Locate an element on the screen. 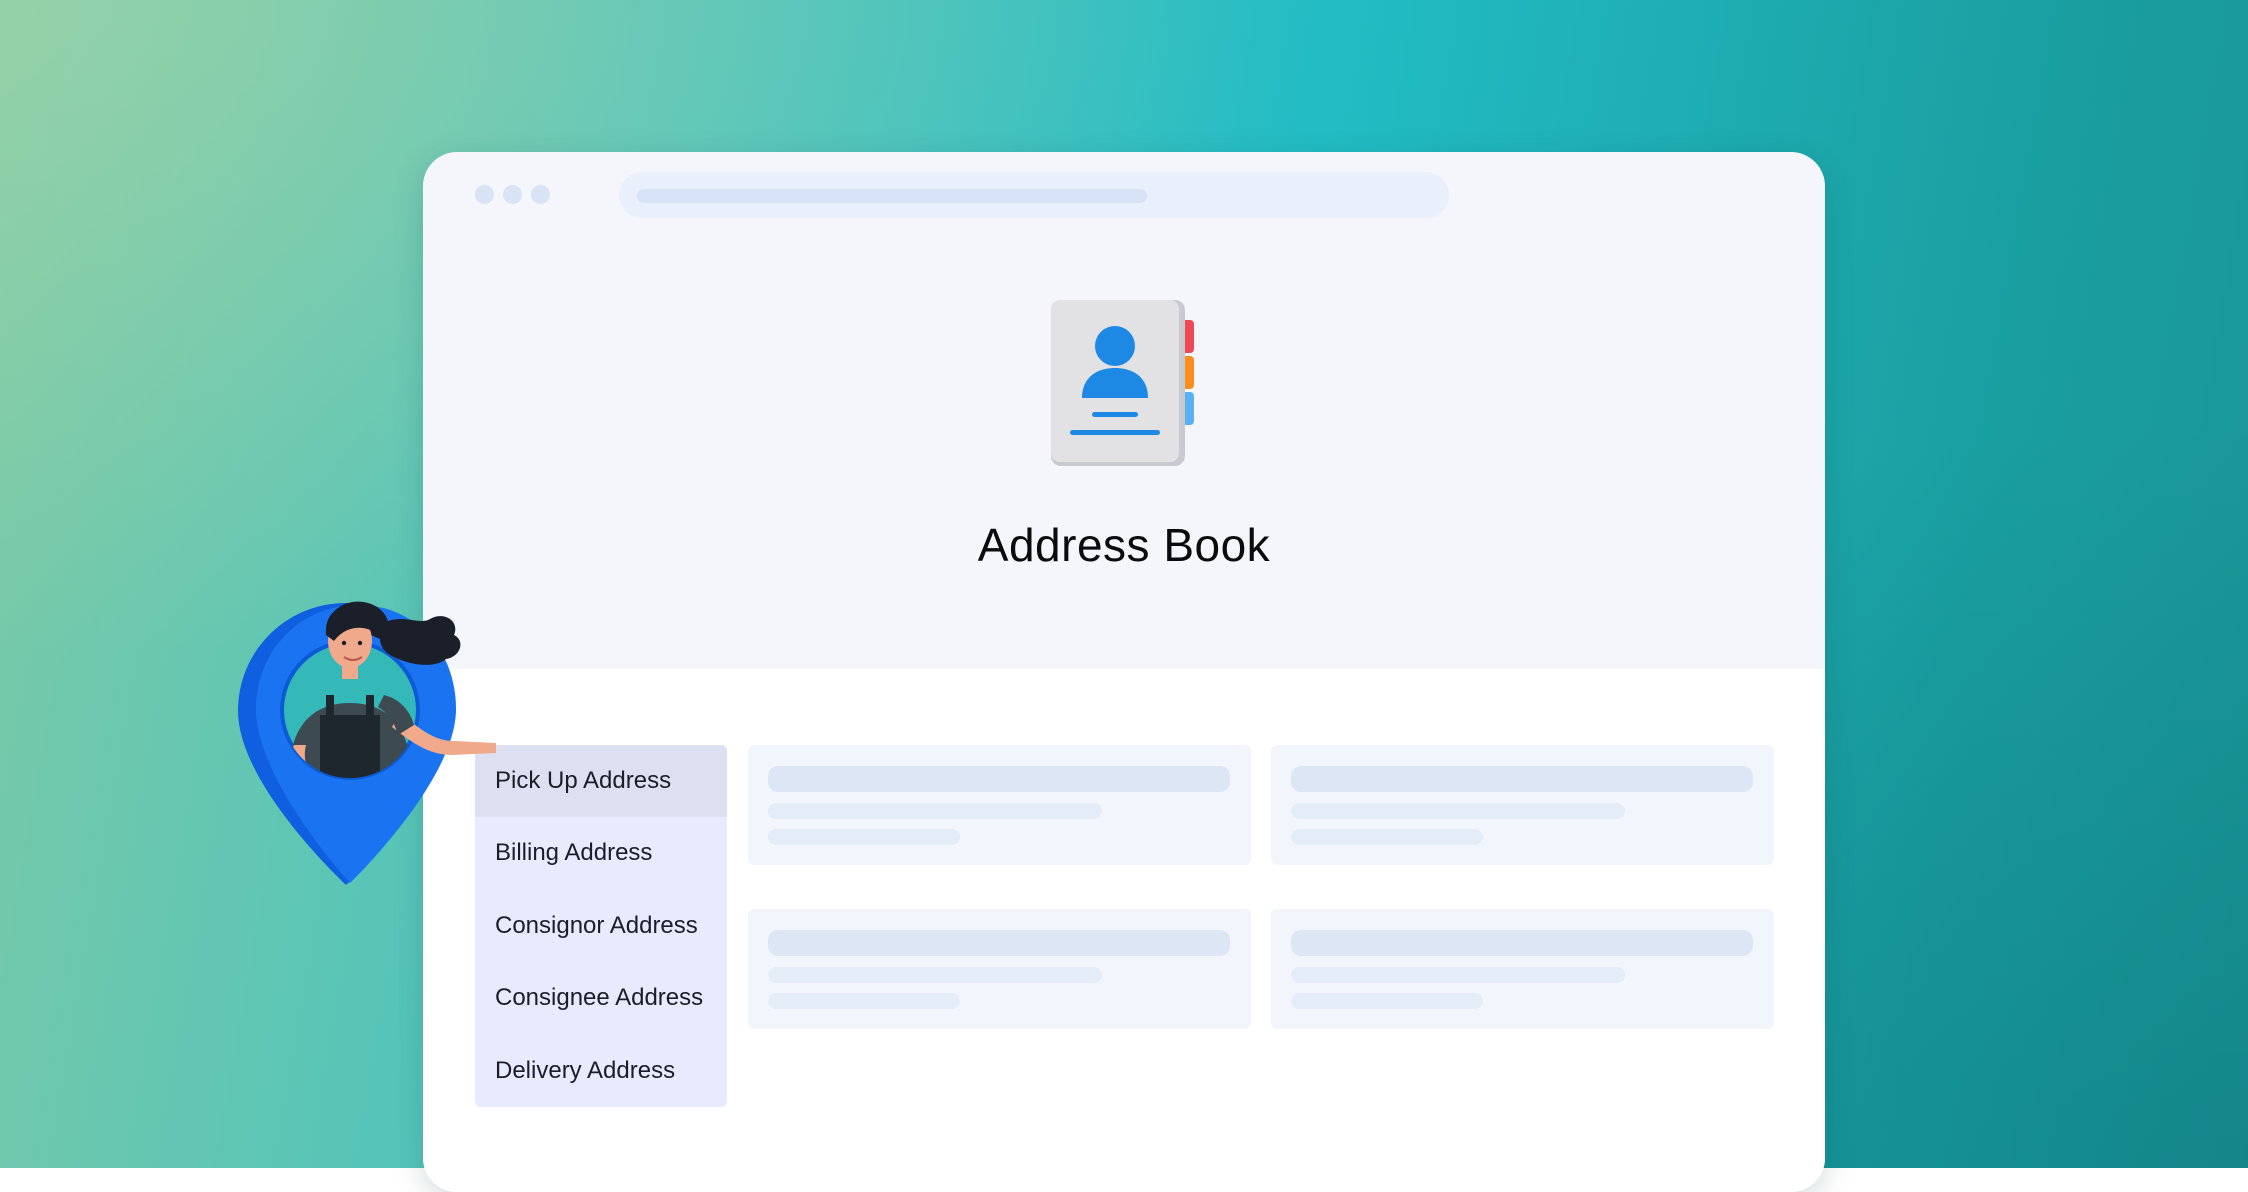 The image size is (2248, 1192). tab-consignor-address: Consignor Address is located at coordinates (601, 926).